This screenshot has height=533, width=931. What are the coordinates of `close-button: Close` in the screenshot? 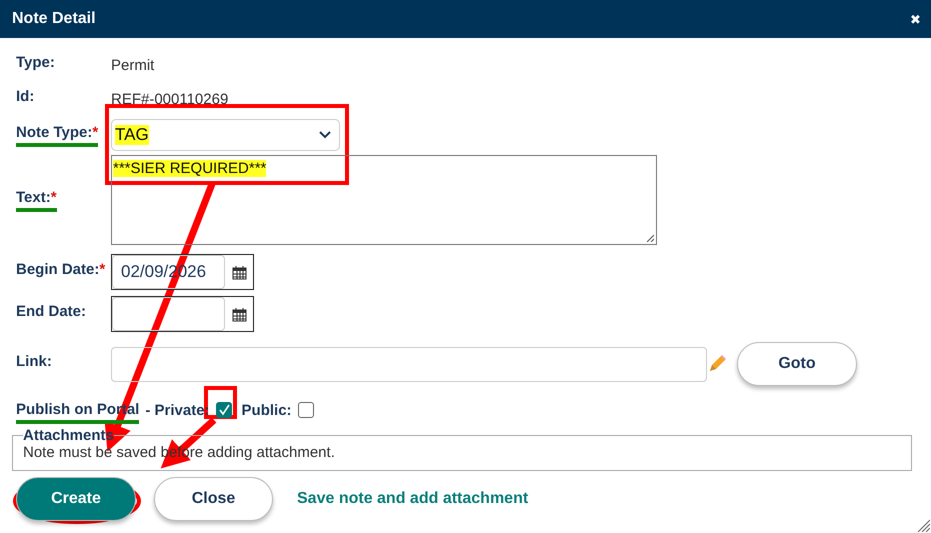 It's located at (213, 499).